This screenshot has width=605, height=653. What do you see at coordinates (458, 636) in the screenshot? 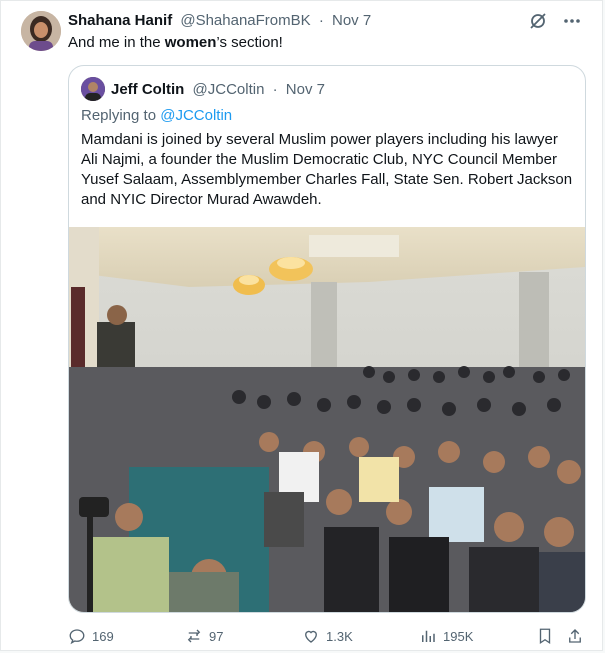
I see `views-count: 195K` at bounding box center [458, 636].